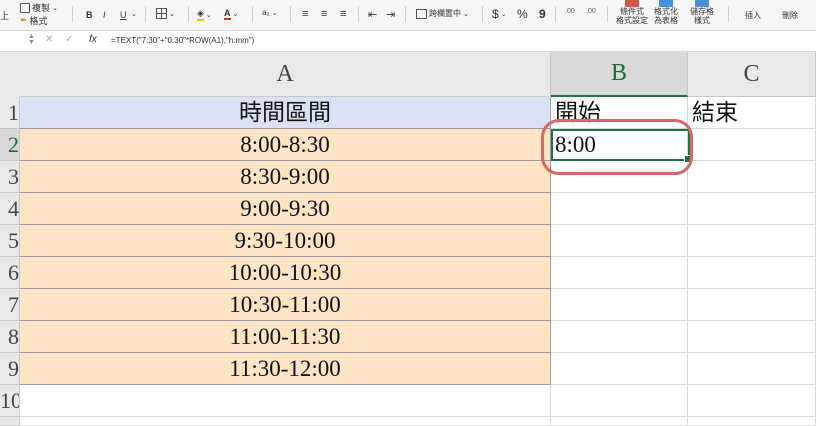 This screenshot has width=816, height=426. Describe the element at coordinates (619, 241) in the screenshot. I see `cell-b5` at that location.